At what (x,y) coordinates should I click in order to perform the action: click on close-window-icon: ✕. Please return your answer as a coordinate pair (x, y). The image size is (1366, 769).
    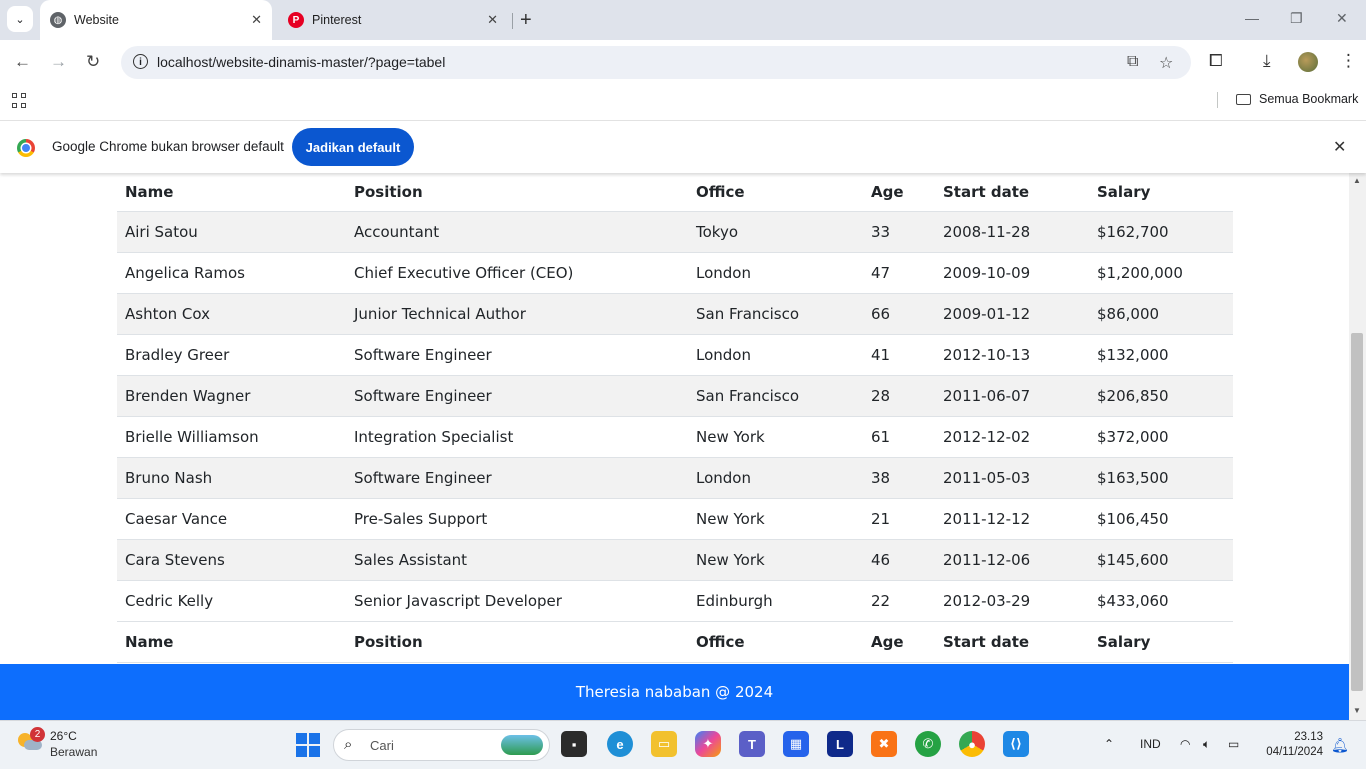
    Looking at the image, I should click on (1342, 18).